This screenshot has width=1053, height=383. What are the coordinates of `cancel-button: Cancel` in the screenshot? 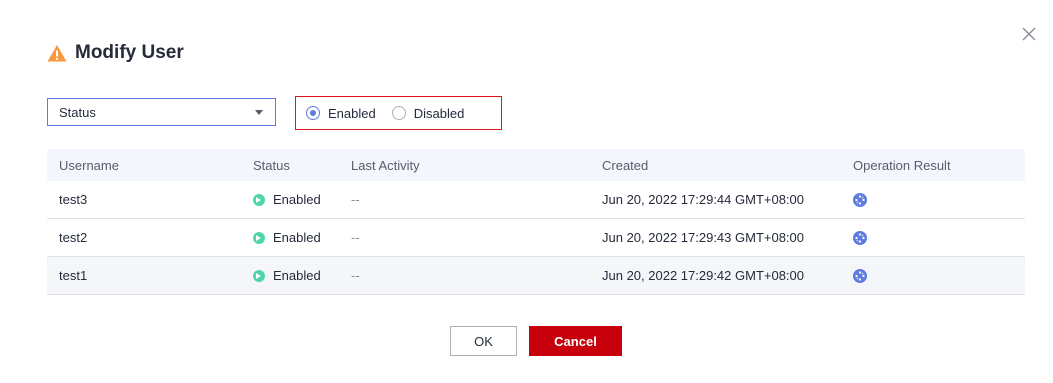 It's located at (575, 341).